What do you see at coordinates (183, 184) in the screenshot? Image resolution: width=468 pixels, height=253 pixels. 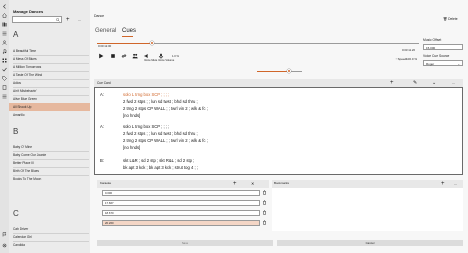 I see `karaoke-header` at bounding box center [183, 184].